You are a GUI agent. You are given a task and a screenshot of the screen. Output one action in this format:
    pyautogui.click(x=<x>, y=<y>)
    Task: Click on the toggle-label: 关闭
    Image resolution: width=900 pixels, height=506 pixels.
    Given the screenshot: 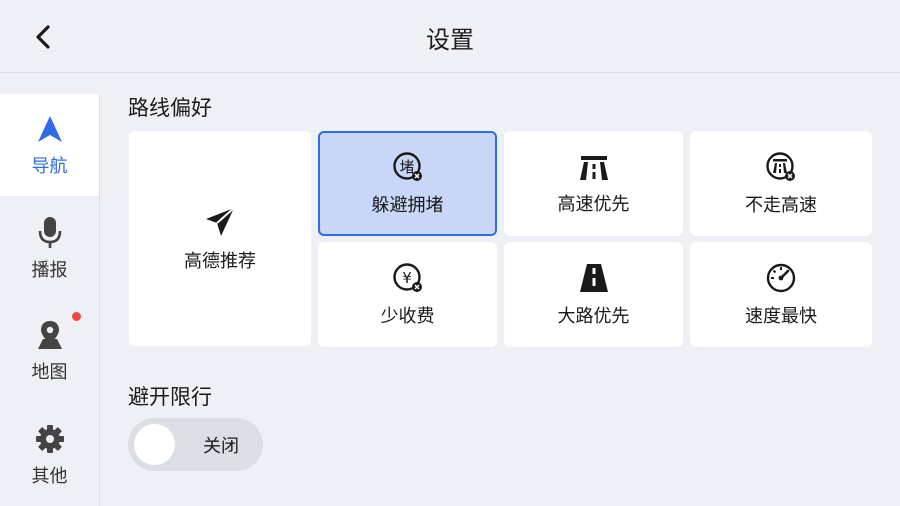 What is the action you would take?
    pyautogui.click(x=221, y=446)
    